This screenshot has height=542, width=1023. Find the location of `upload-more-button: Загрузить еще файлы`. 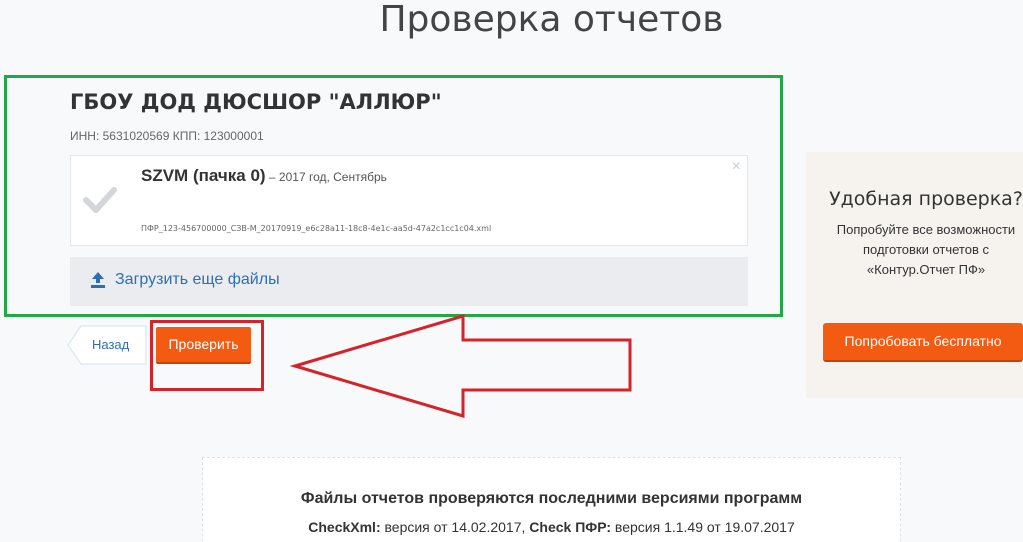

upload-more-button: Загрузить еще файлы is located at coordinates (409, 281).